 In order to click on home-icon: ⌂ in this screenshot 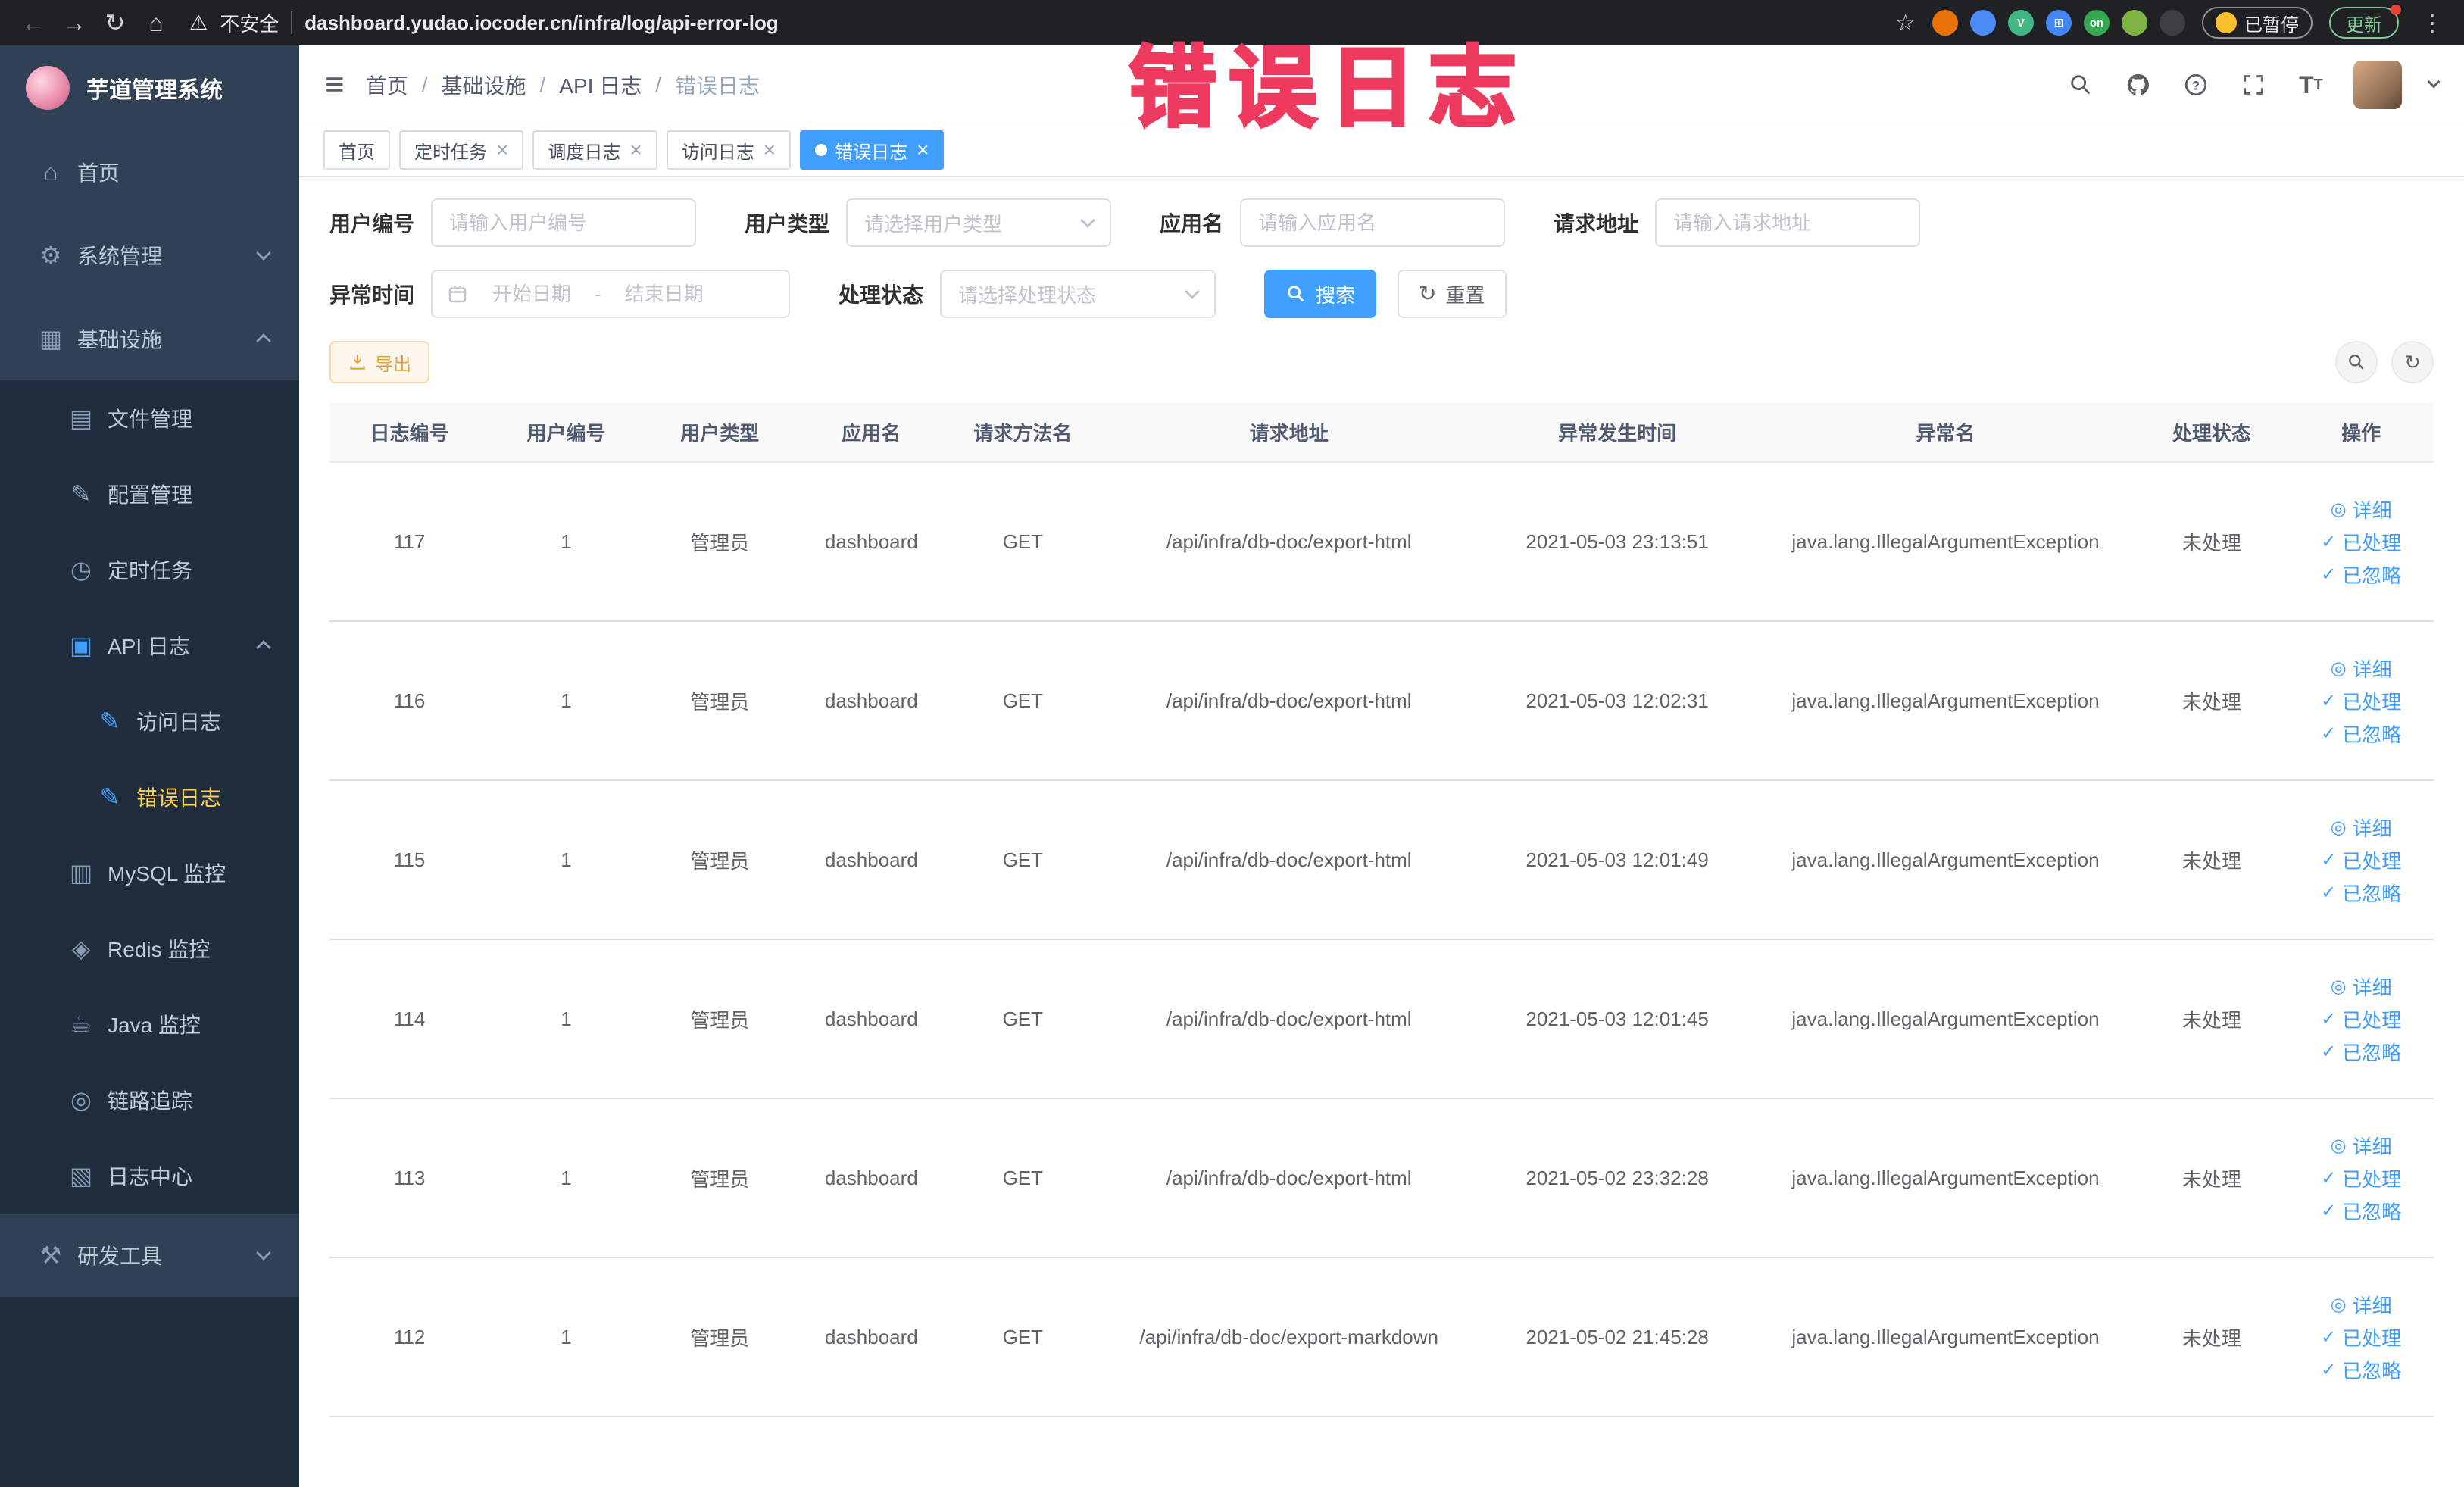, I will do `click(156, 23)`.